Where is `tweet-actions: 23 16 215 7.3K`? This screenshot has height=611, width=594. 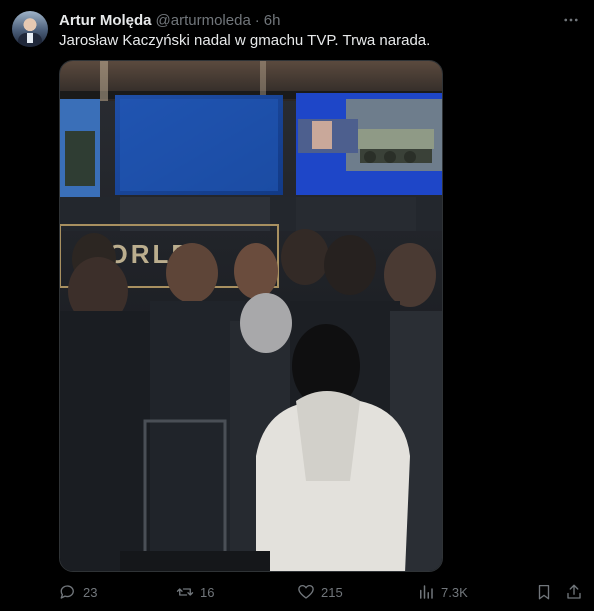
tweet-actions: 23 16 215 7.3K is located at coordinates (321, 592).